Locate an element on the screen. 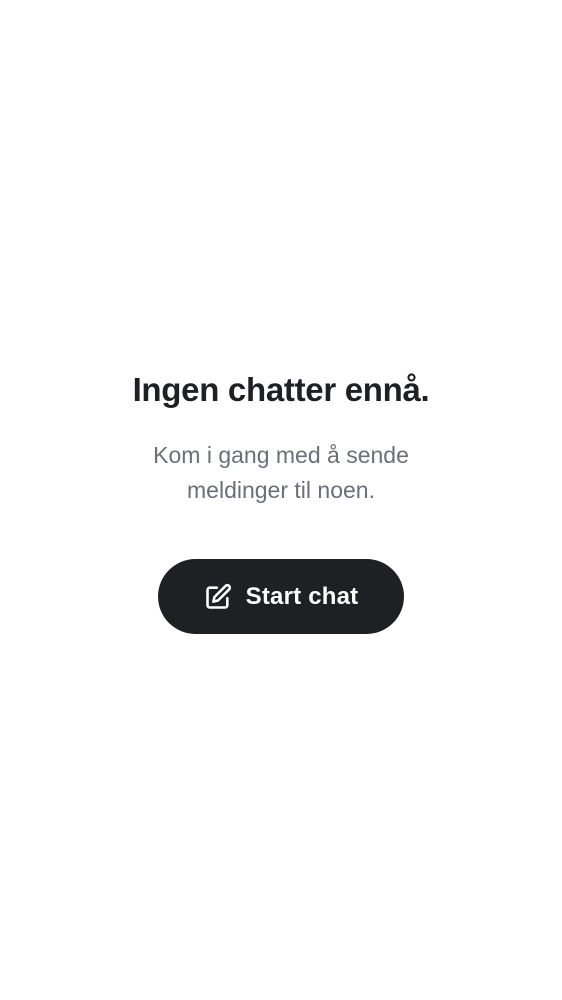 The height and width of the screenshot is (1000, 562). start-chat-button: Start chat is located at coordinates (281, 596).